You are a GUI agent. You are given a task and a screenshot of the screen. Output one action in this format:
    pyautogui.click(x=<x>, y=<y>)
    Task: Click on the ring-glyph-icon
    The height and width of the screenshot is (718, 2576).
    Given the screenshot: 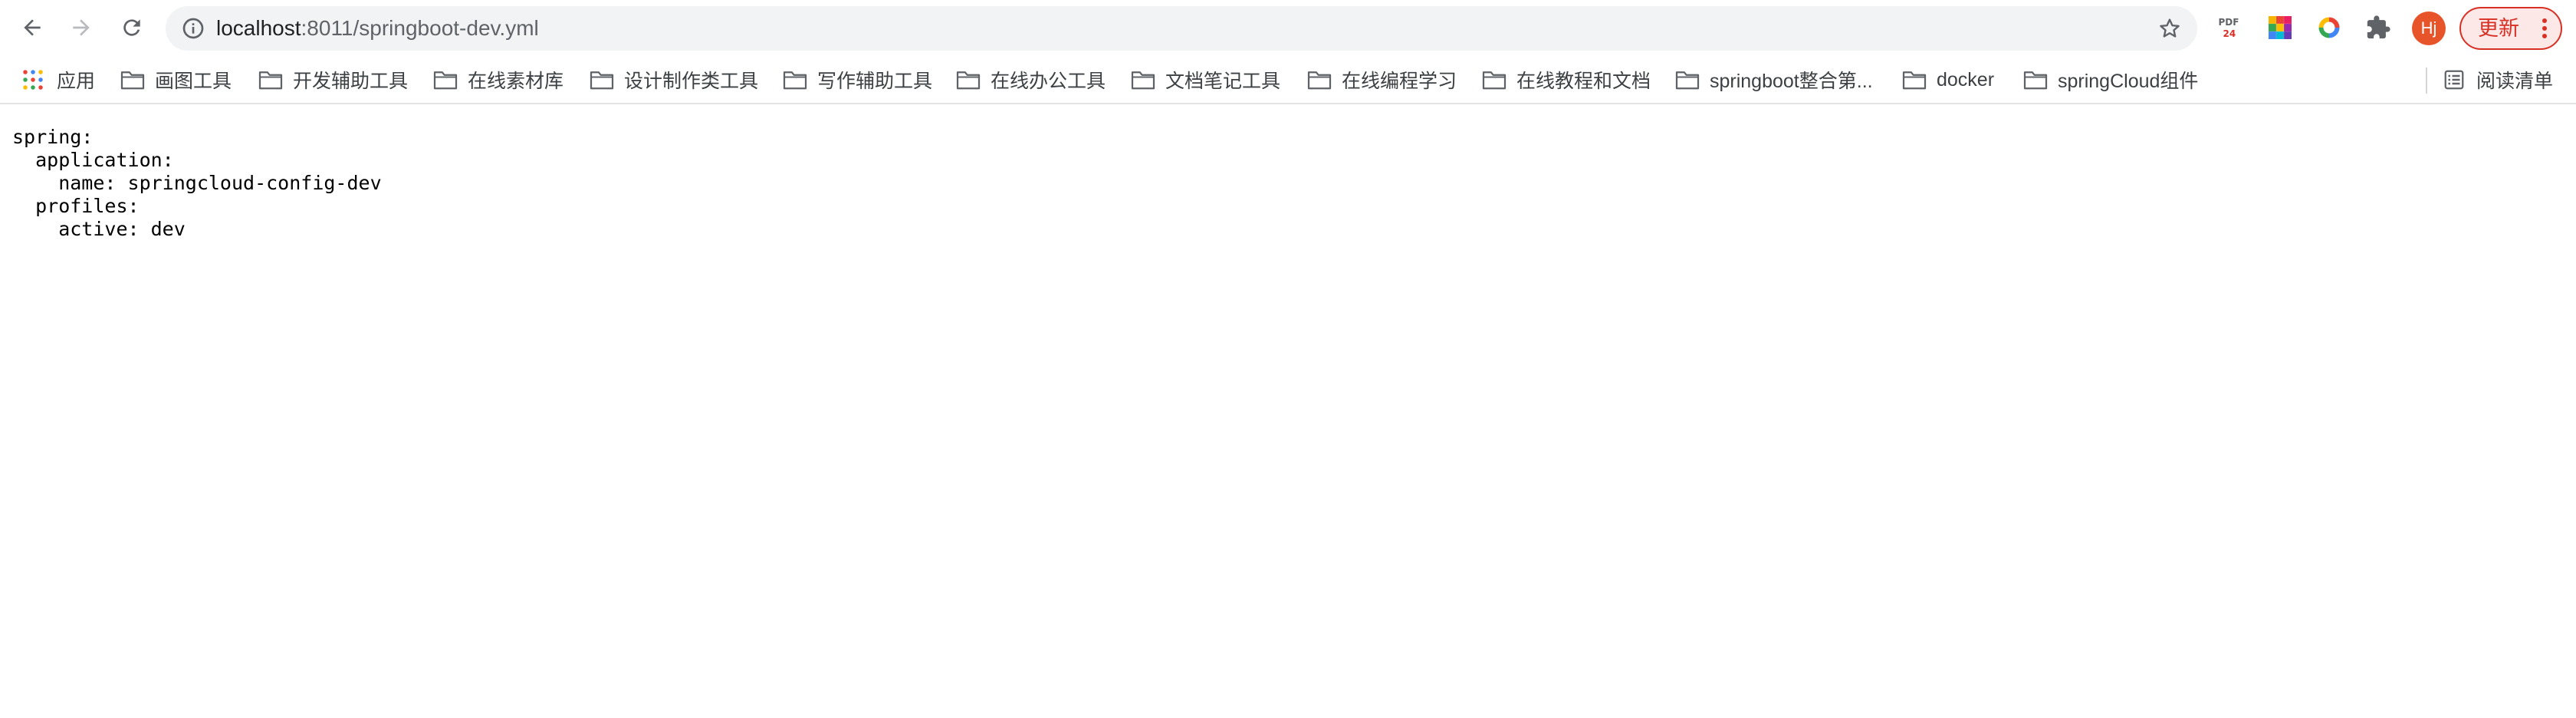 What is the action you would take?
    pyautogui.click(x=2329, y=28)
    